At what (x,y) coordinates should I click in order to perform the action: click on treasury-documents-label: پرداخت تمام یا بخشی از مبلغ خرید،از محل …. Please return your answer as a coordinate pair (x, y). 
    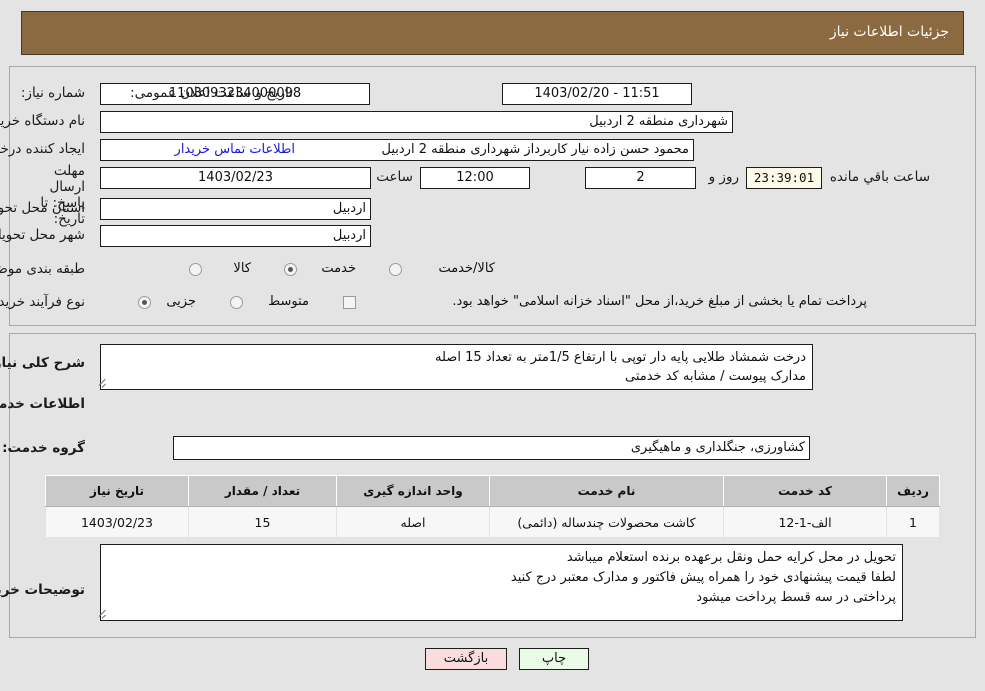
    Looking at the image, I should click on (659, 301).